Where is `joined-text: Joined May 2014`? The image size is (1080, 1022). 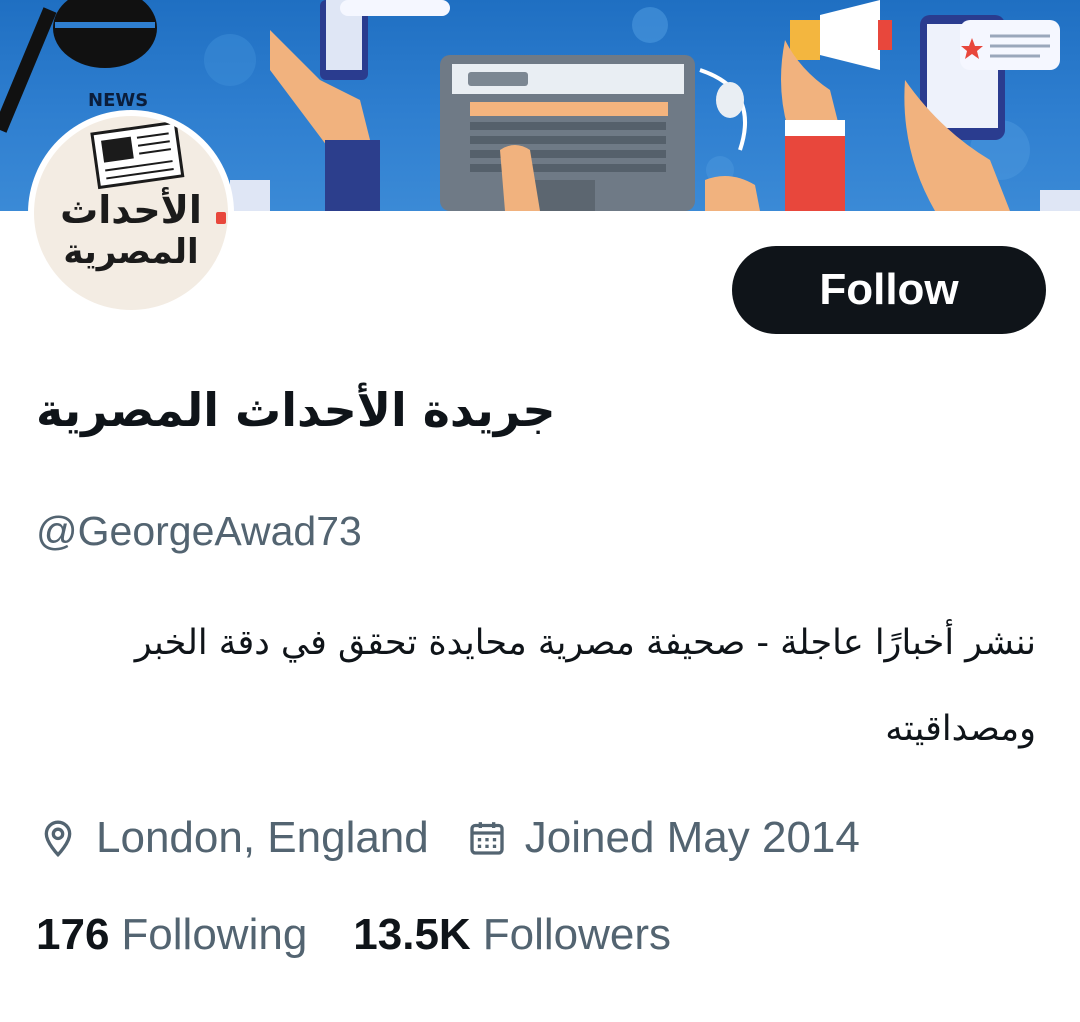
joined-text: Joined May 2014 is located at coordinates (692, 837).